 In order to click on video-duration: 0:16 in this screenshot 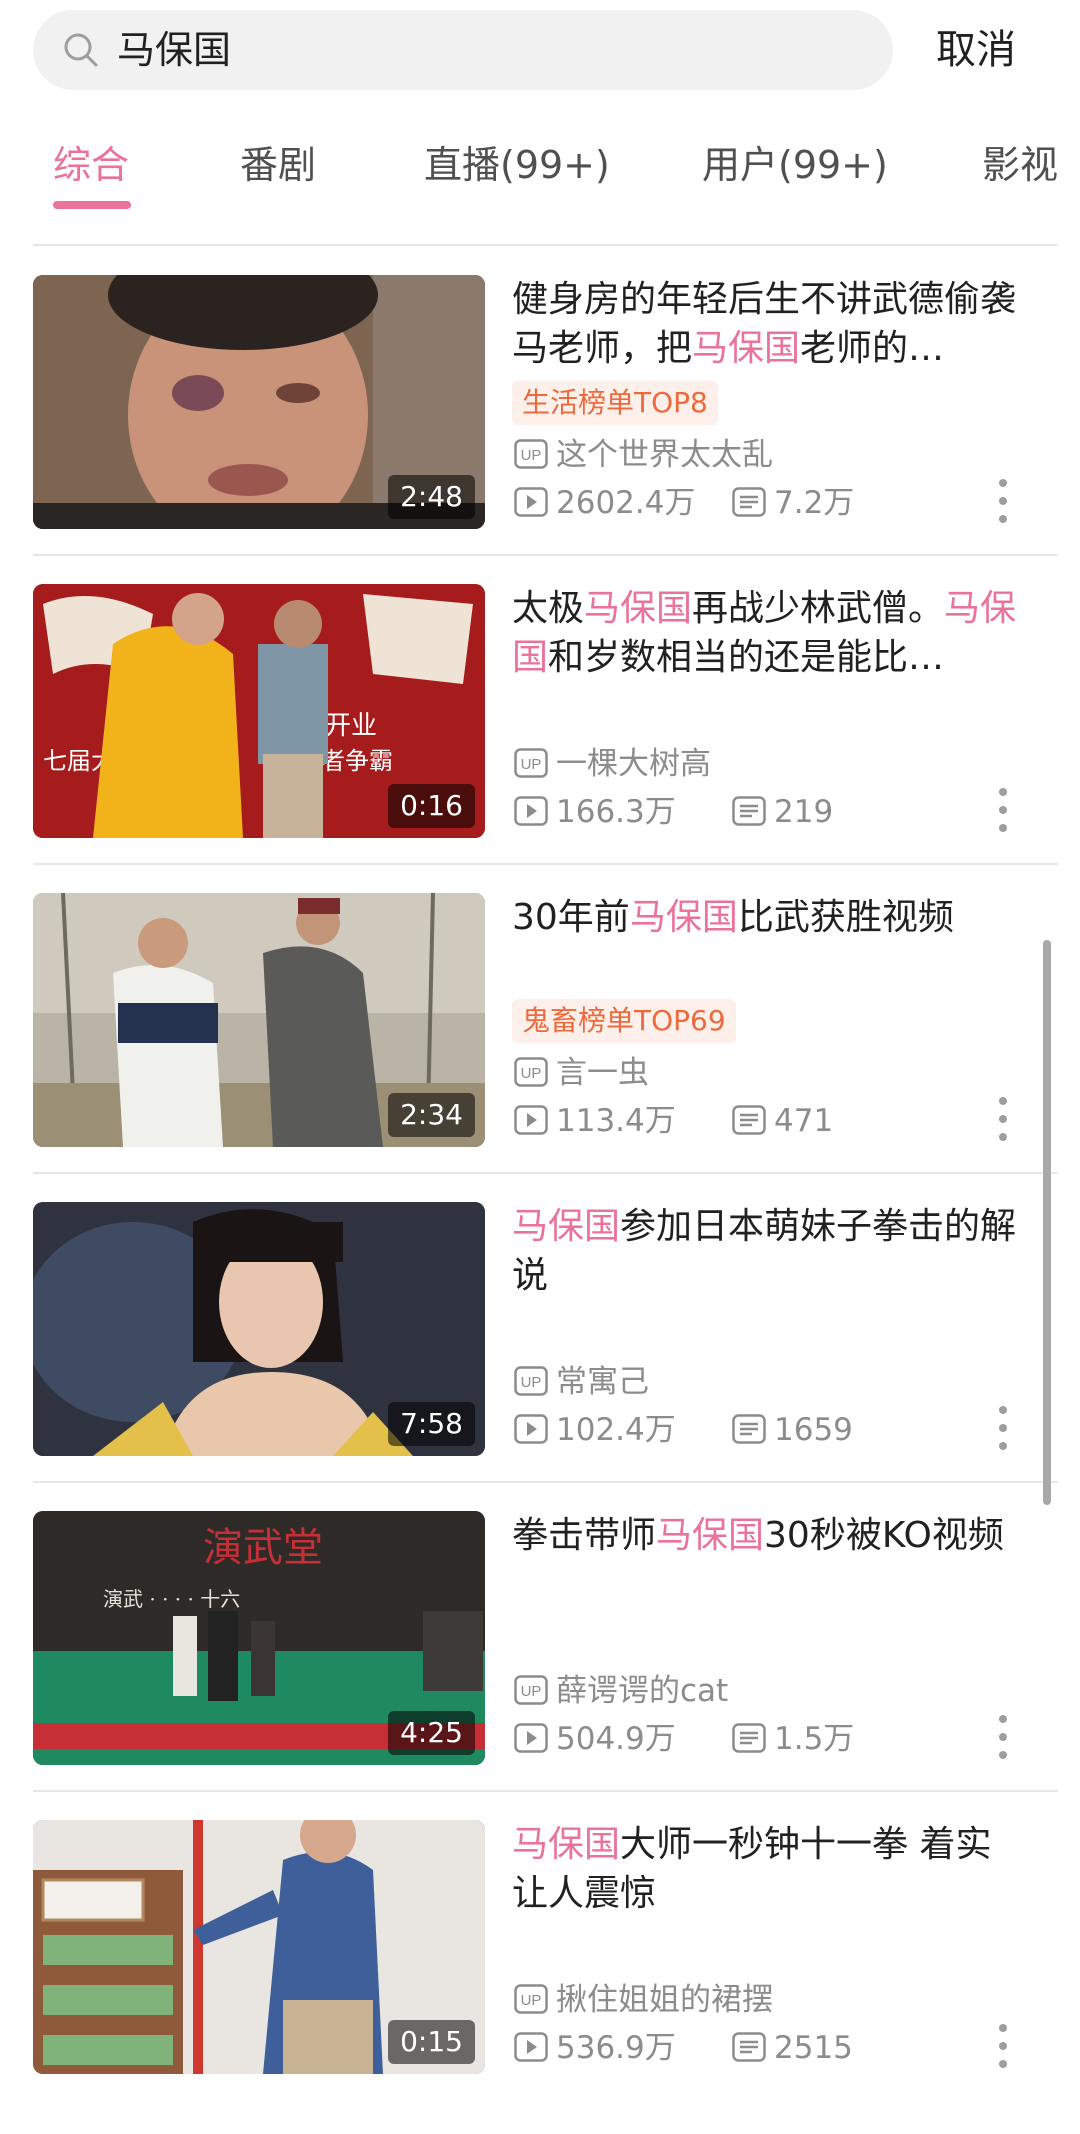, I will do `click(431, 806)`.